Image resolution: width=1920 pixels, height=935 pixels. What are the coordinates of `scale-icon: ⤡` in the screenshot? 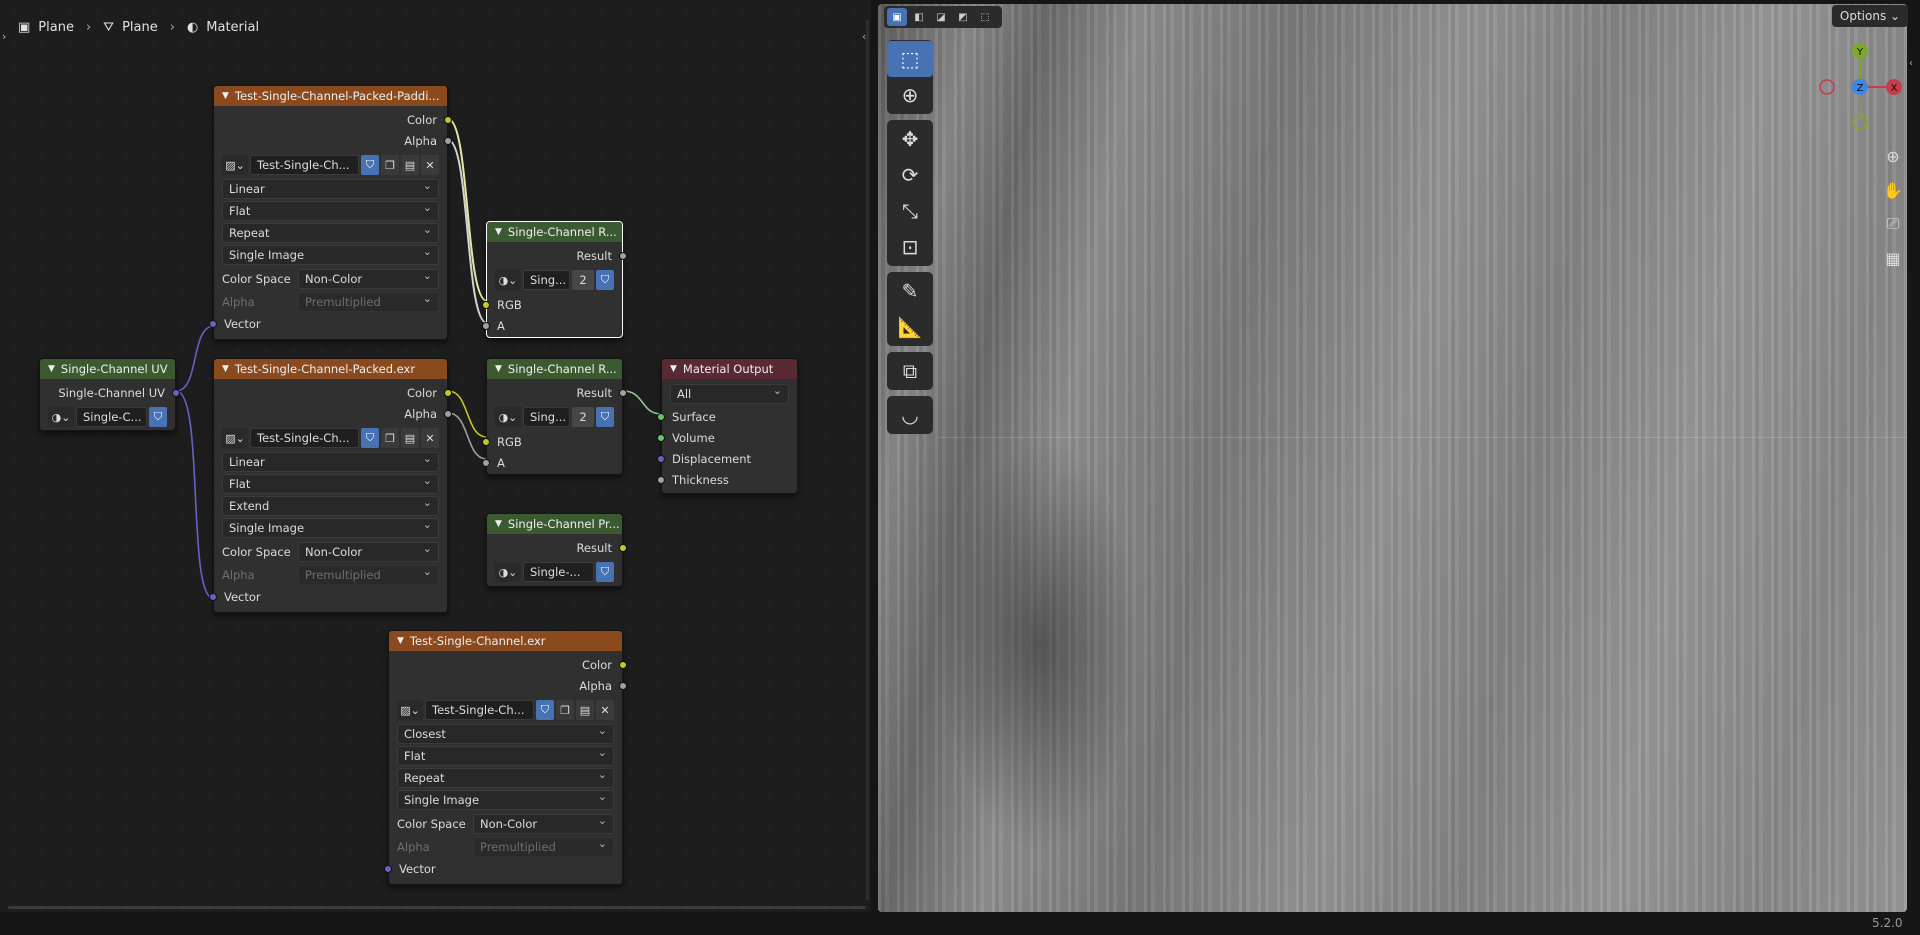 It's located at (910, 211).